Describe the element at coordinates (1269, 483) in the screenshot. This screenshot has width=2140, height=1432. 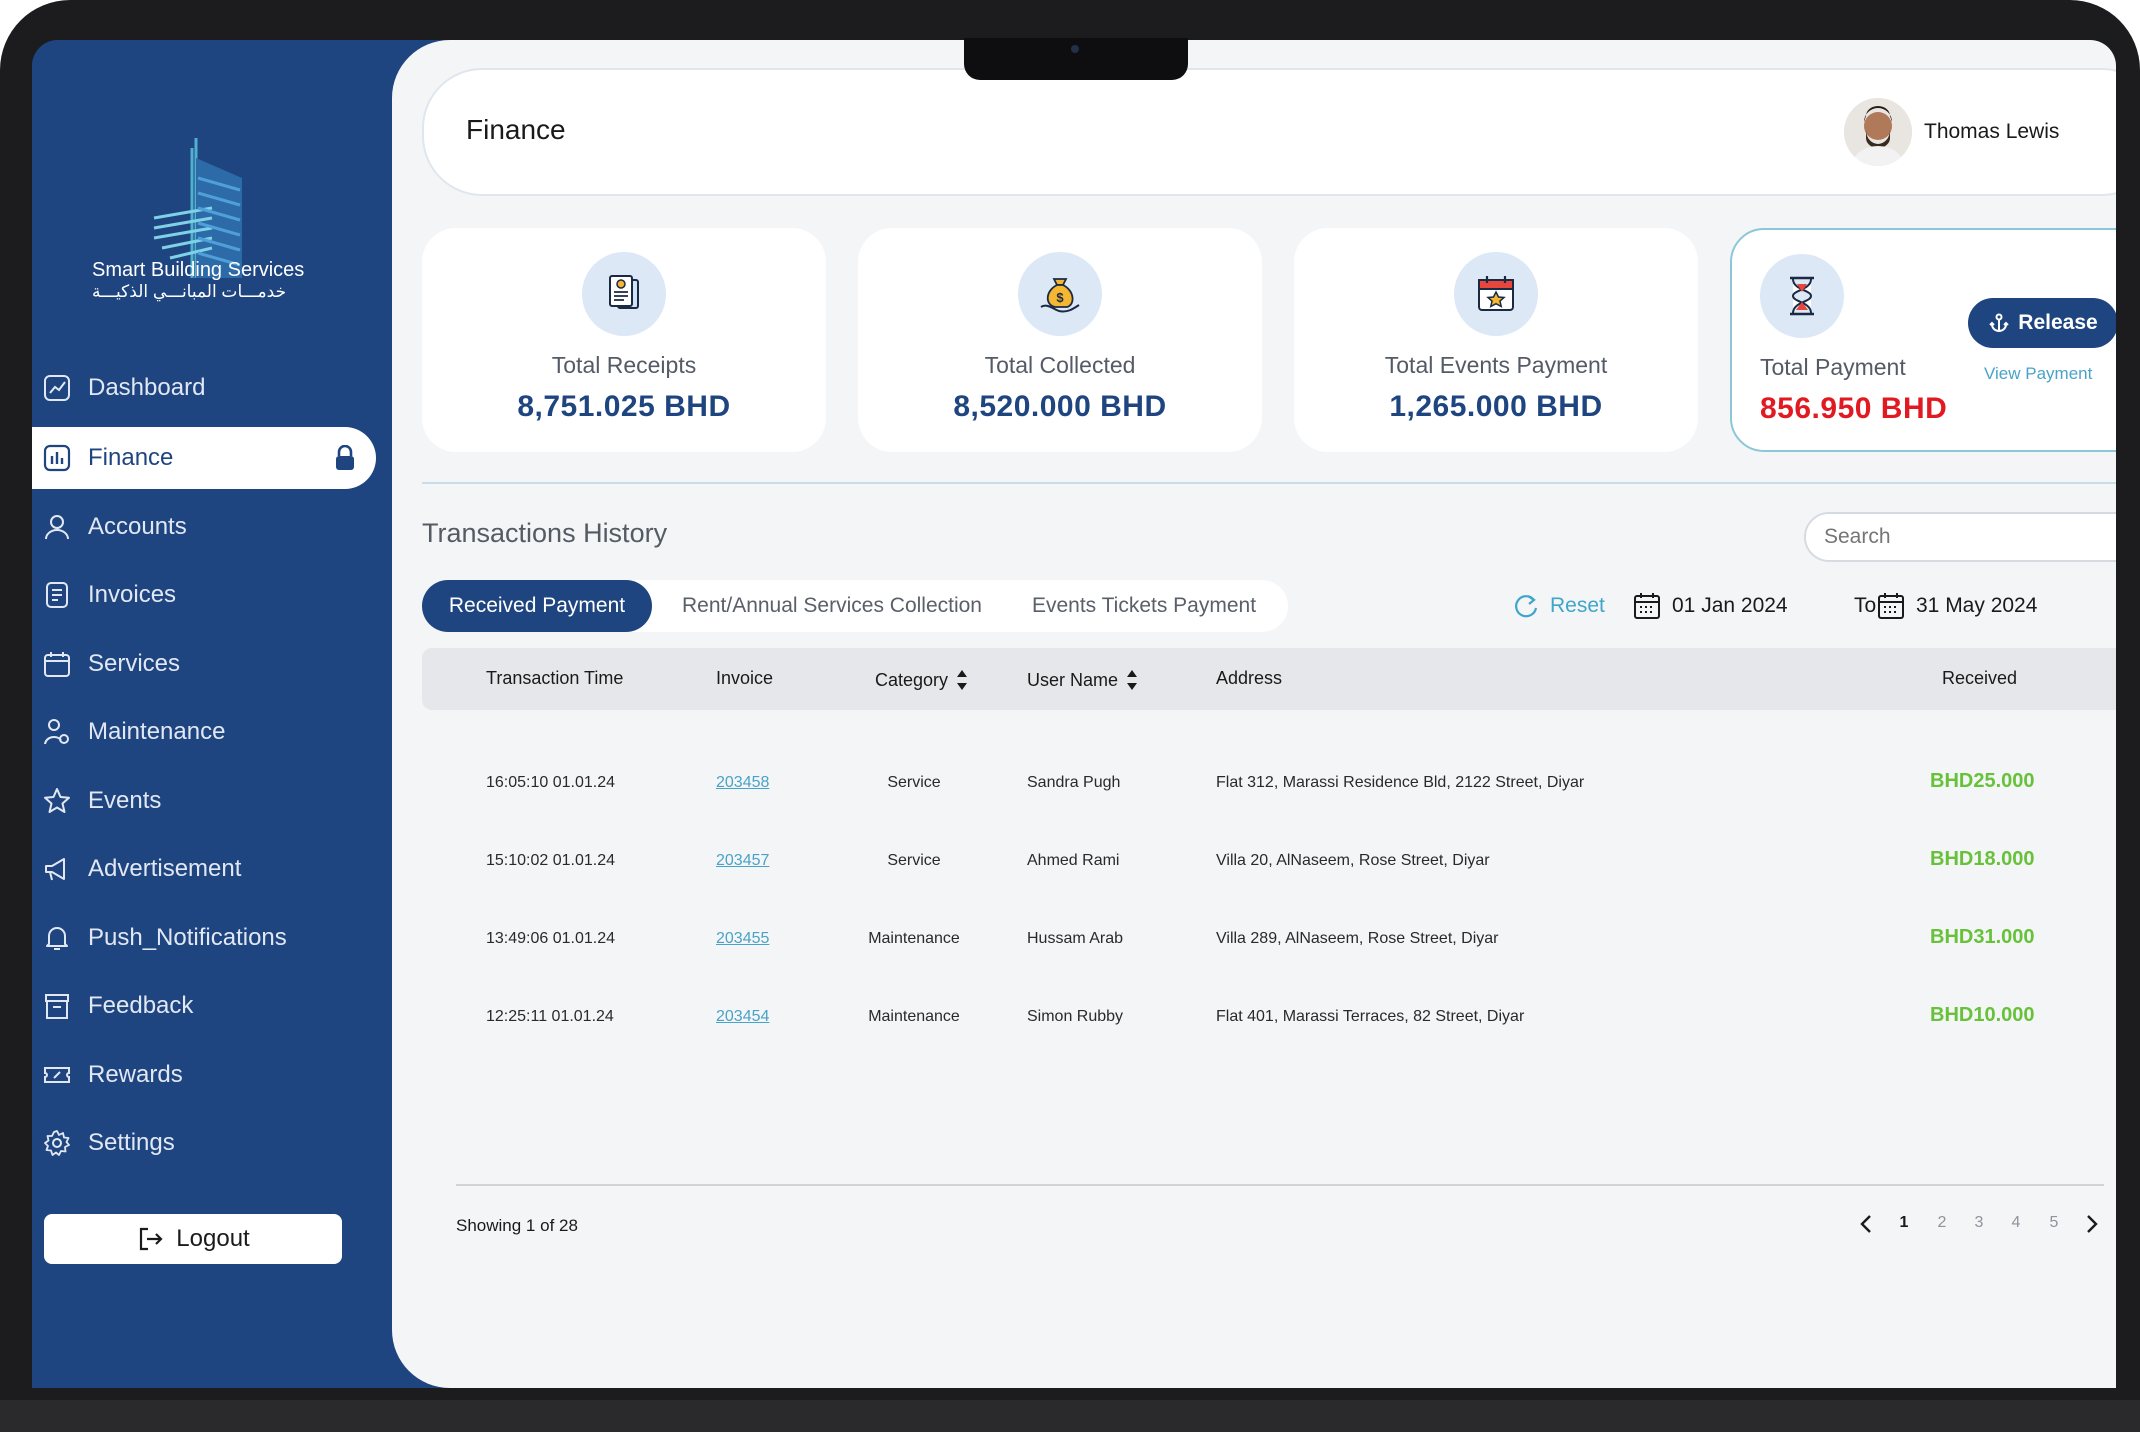
I see `section-divider` at that location.